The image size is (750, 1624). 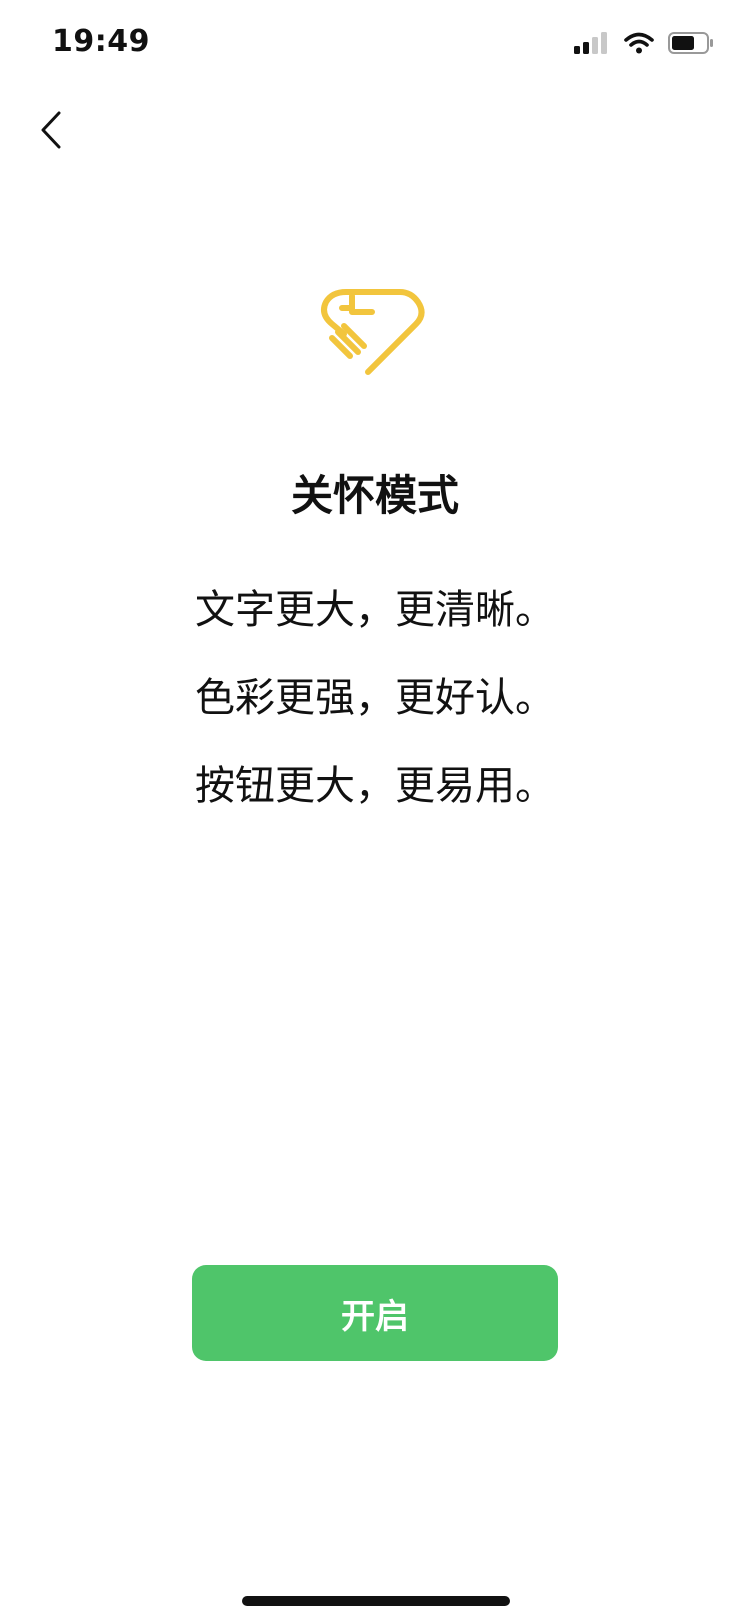 What do you see at coordinates (375, 45) in the screenshot?
I see `status-bar: 19:49` at bounding box center [375, 45].